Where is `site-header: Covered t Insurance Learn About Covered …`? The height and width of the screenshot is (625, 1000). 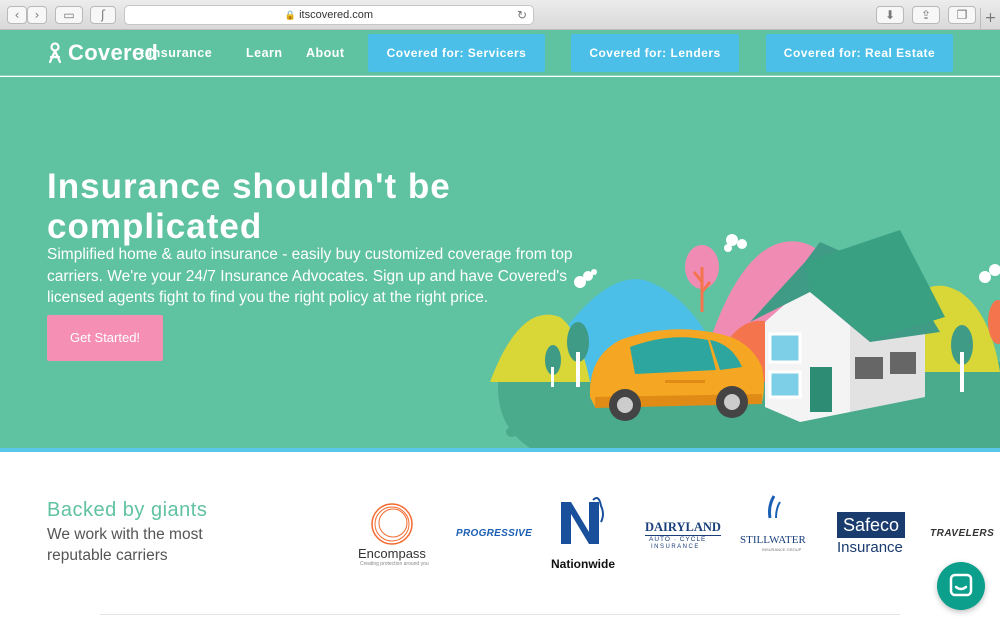 site-header: Covered t Insurance Learn About Covered … is located at coordinates (500, 53).